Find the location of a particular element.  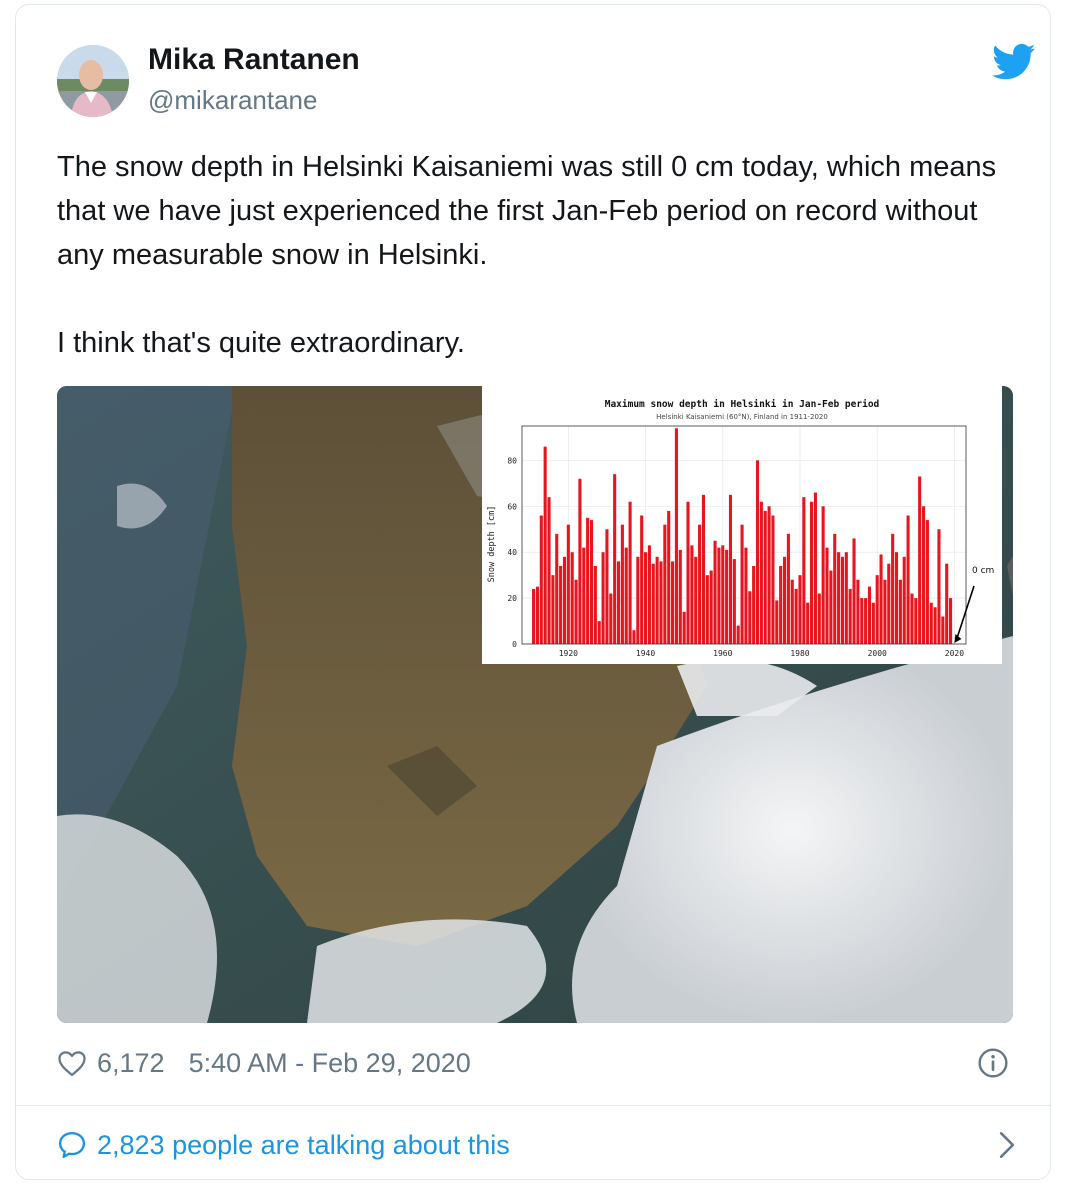

y-tick-label: 20 is located at coordinates (512, 598).